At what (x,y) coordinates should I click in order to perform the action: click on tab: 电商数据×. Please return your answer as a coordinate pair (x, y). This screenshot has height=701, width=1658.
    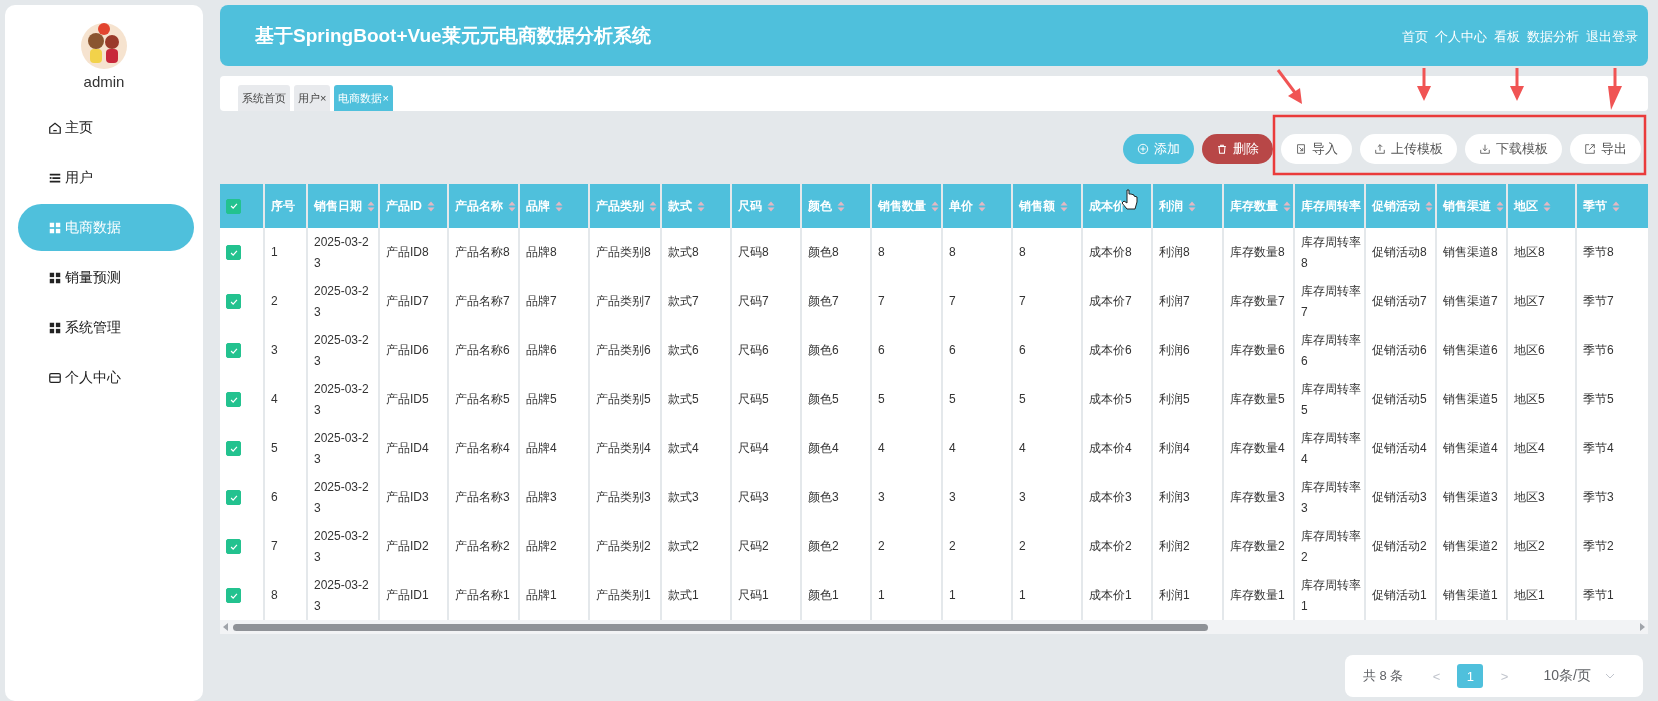
    Looking at the image, I should click on (363, 98).